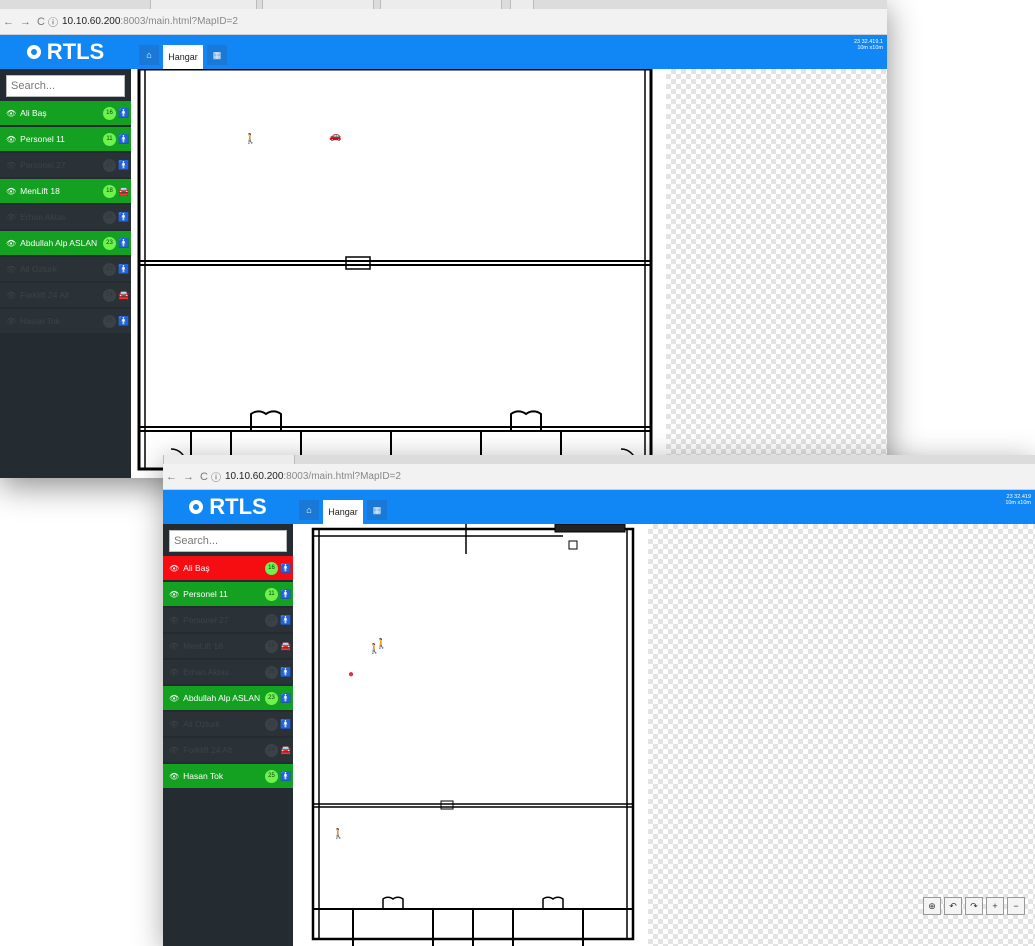  I want to click on tag-name: Forklift 24 Alt, so click(45, 295).